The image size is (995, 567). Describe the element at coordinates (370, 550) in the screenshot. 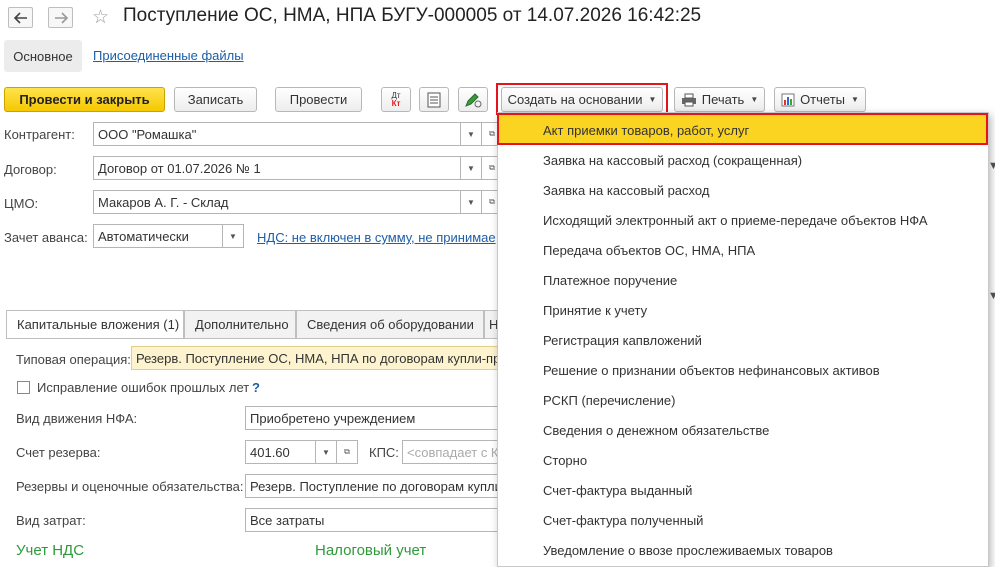

I see `tax-section-title: Налоговый учет` at that location.